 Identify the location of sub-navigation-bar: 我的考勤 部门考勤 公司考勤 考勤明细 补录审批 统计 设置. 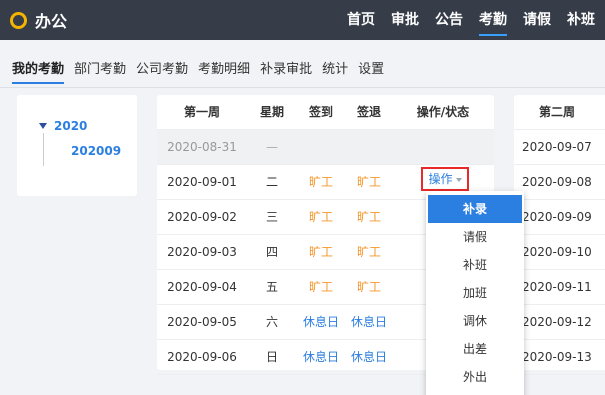
(302, 64).